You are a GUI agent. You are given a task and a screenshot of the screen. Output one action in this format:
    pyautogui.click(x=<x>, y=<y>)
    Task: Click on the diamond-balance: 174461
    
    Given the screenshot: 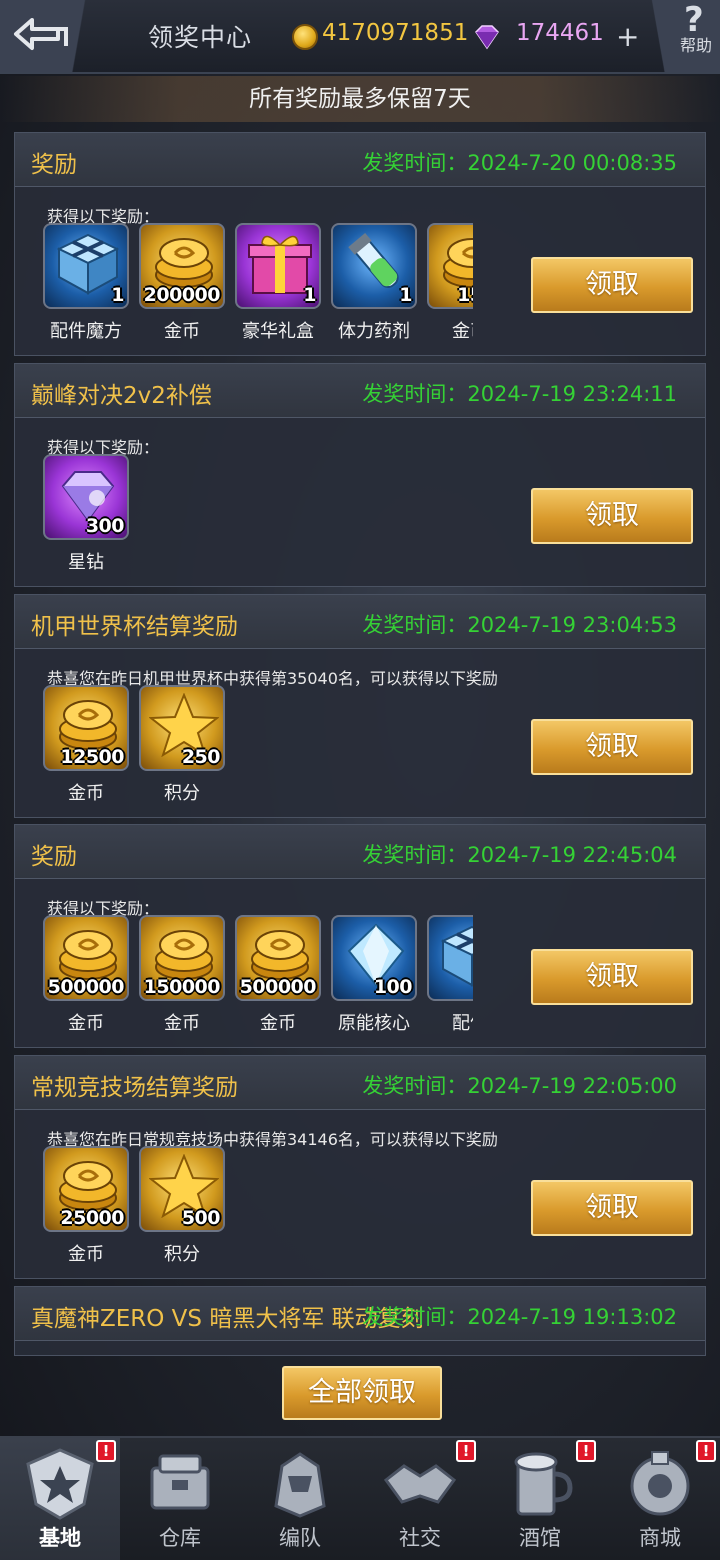 What is the action you would take?
    pyautogui.click(x=560, y=33)
    